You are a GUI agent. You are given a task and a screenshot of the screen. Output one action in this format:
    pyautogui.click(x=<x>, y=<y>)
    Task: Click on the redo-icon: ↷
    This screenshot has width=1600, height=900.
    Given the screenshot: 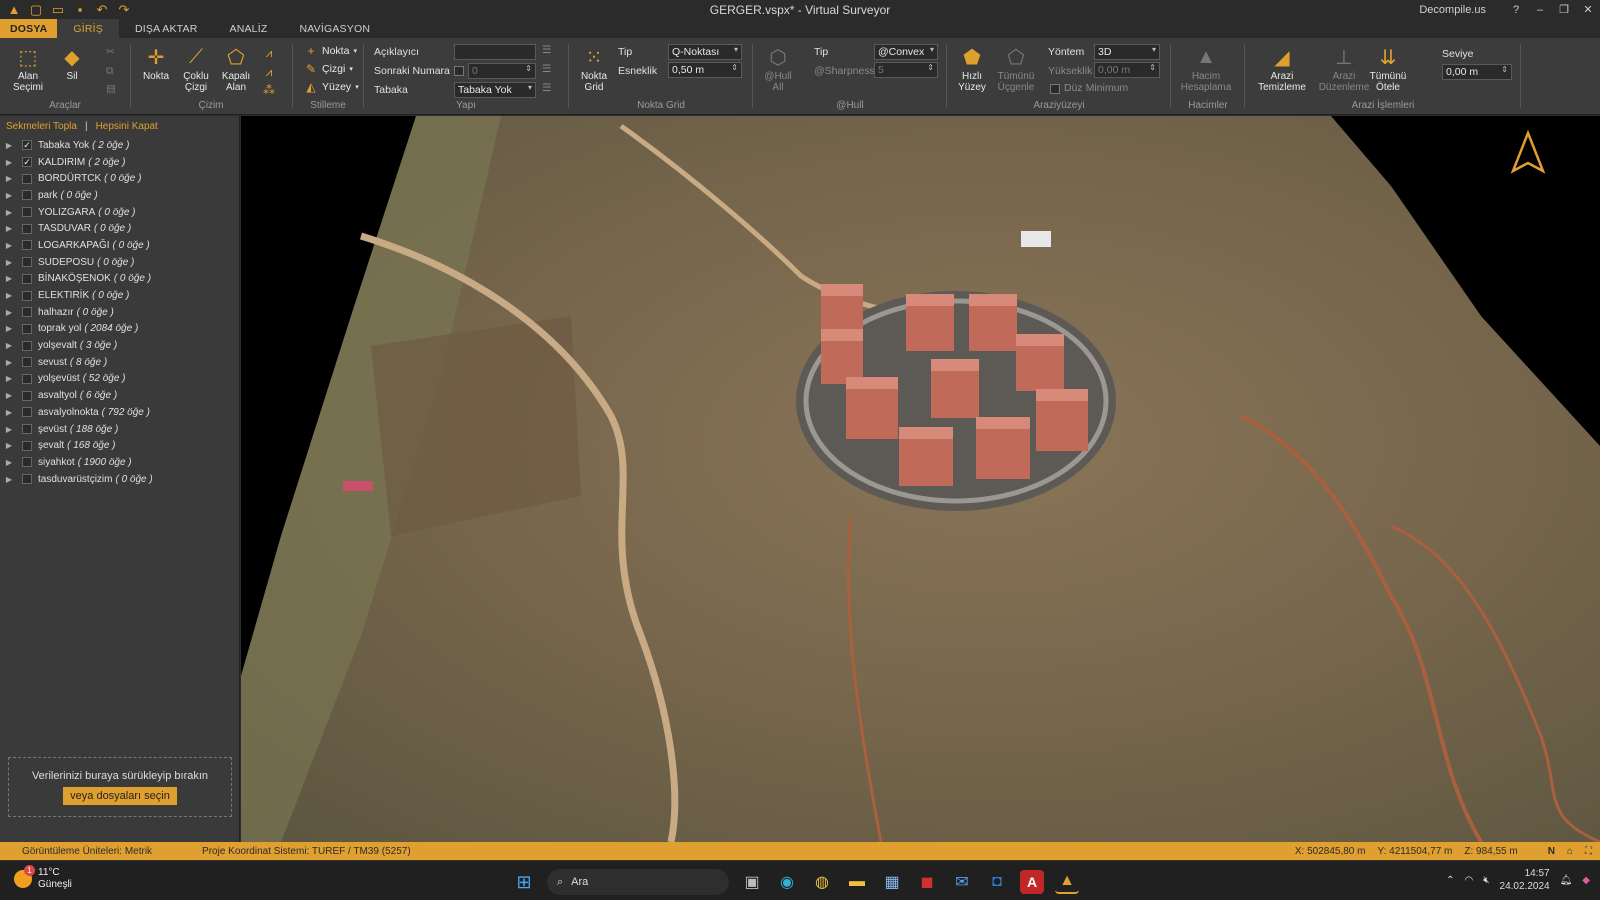 What is the action you would take?
    pyautogui.click(x=124, y=10)
    